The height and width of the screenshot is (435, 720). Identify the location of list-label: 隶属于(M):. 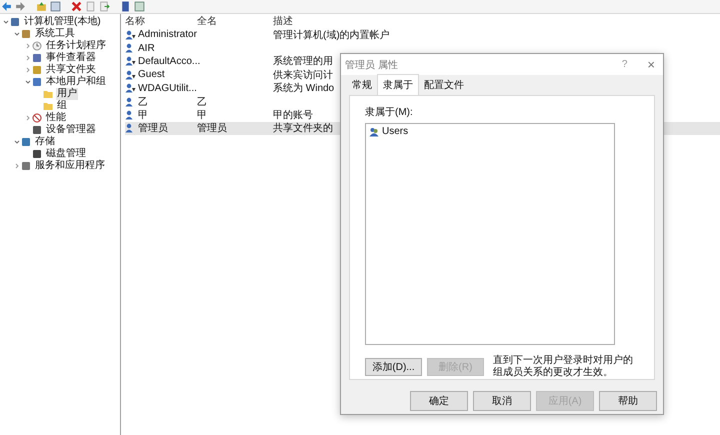
(389, 112).